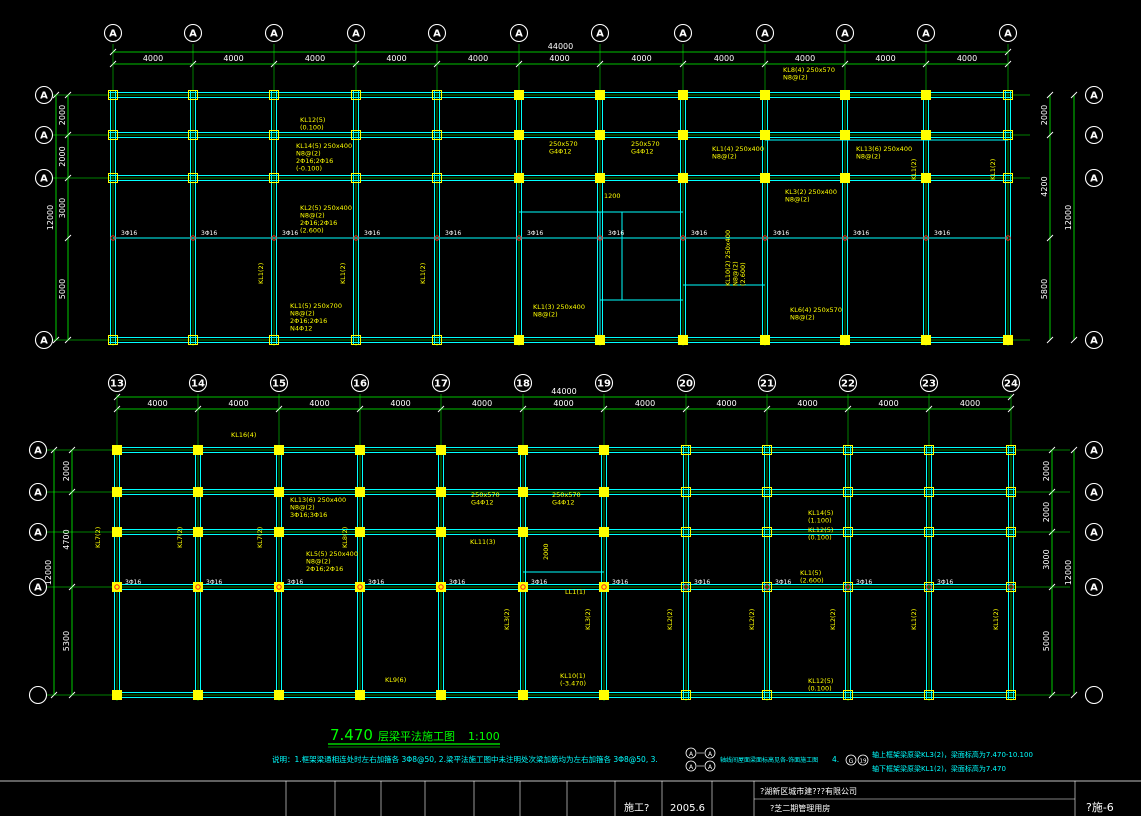 This screenshot has height=816, width=1141. Describe the element at coordinates (612, 196) in the screenshot. I see `svg-text: 1200` at that location.